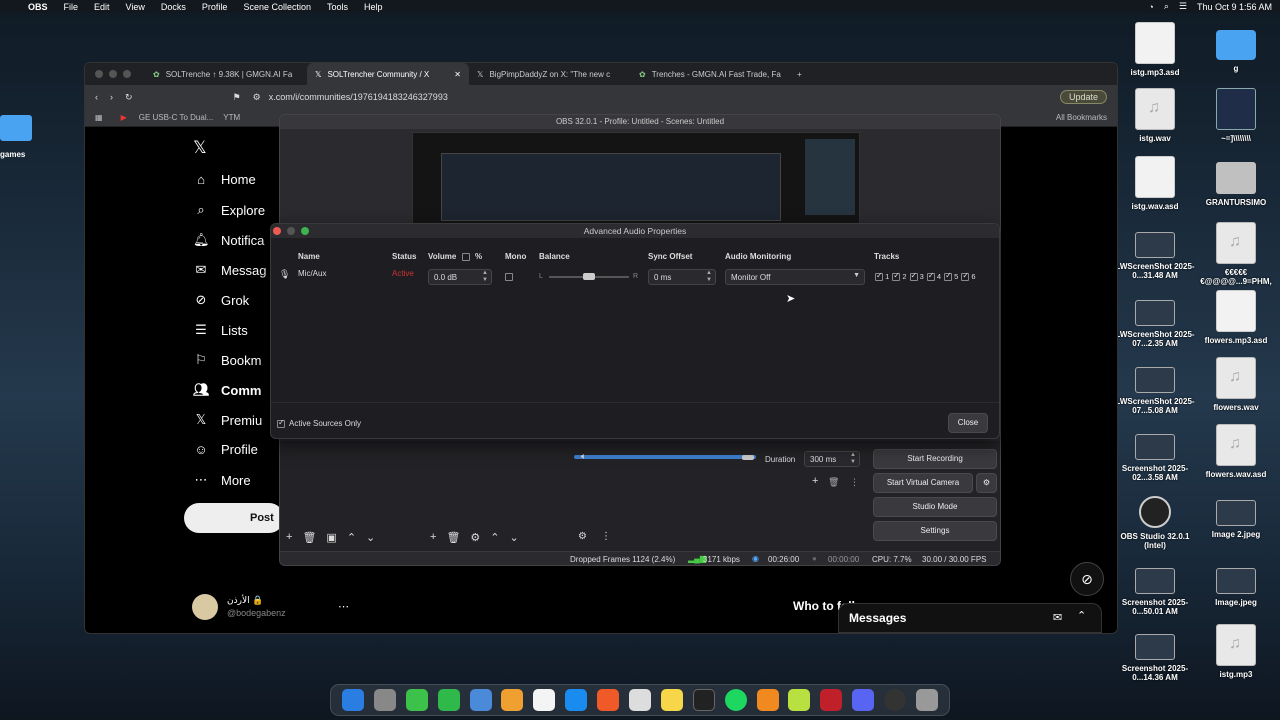 The width and height of the screenshot is (1280, 720). I want to click on new-message-icon: ✉, so click(1057, 617).